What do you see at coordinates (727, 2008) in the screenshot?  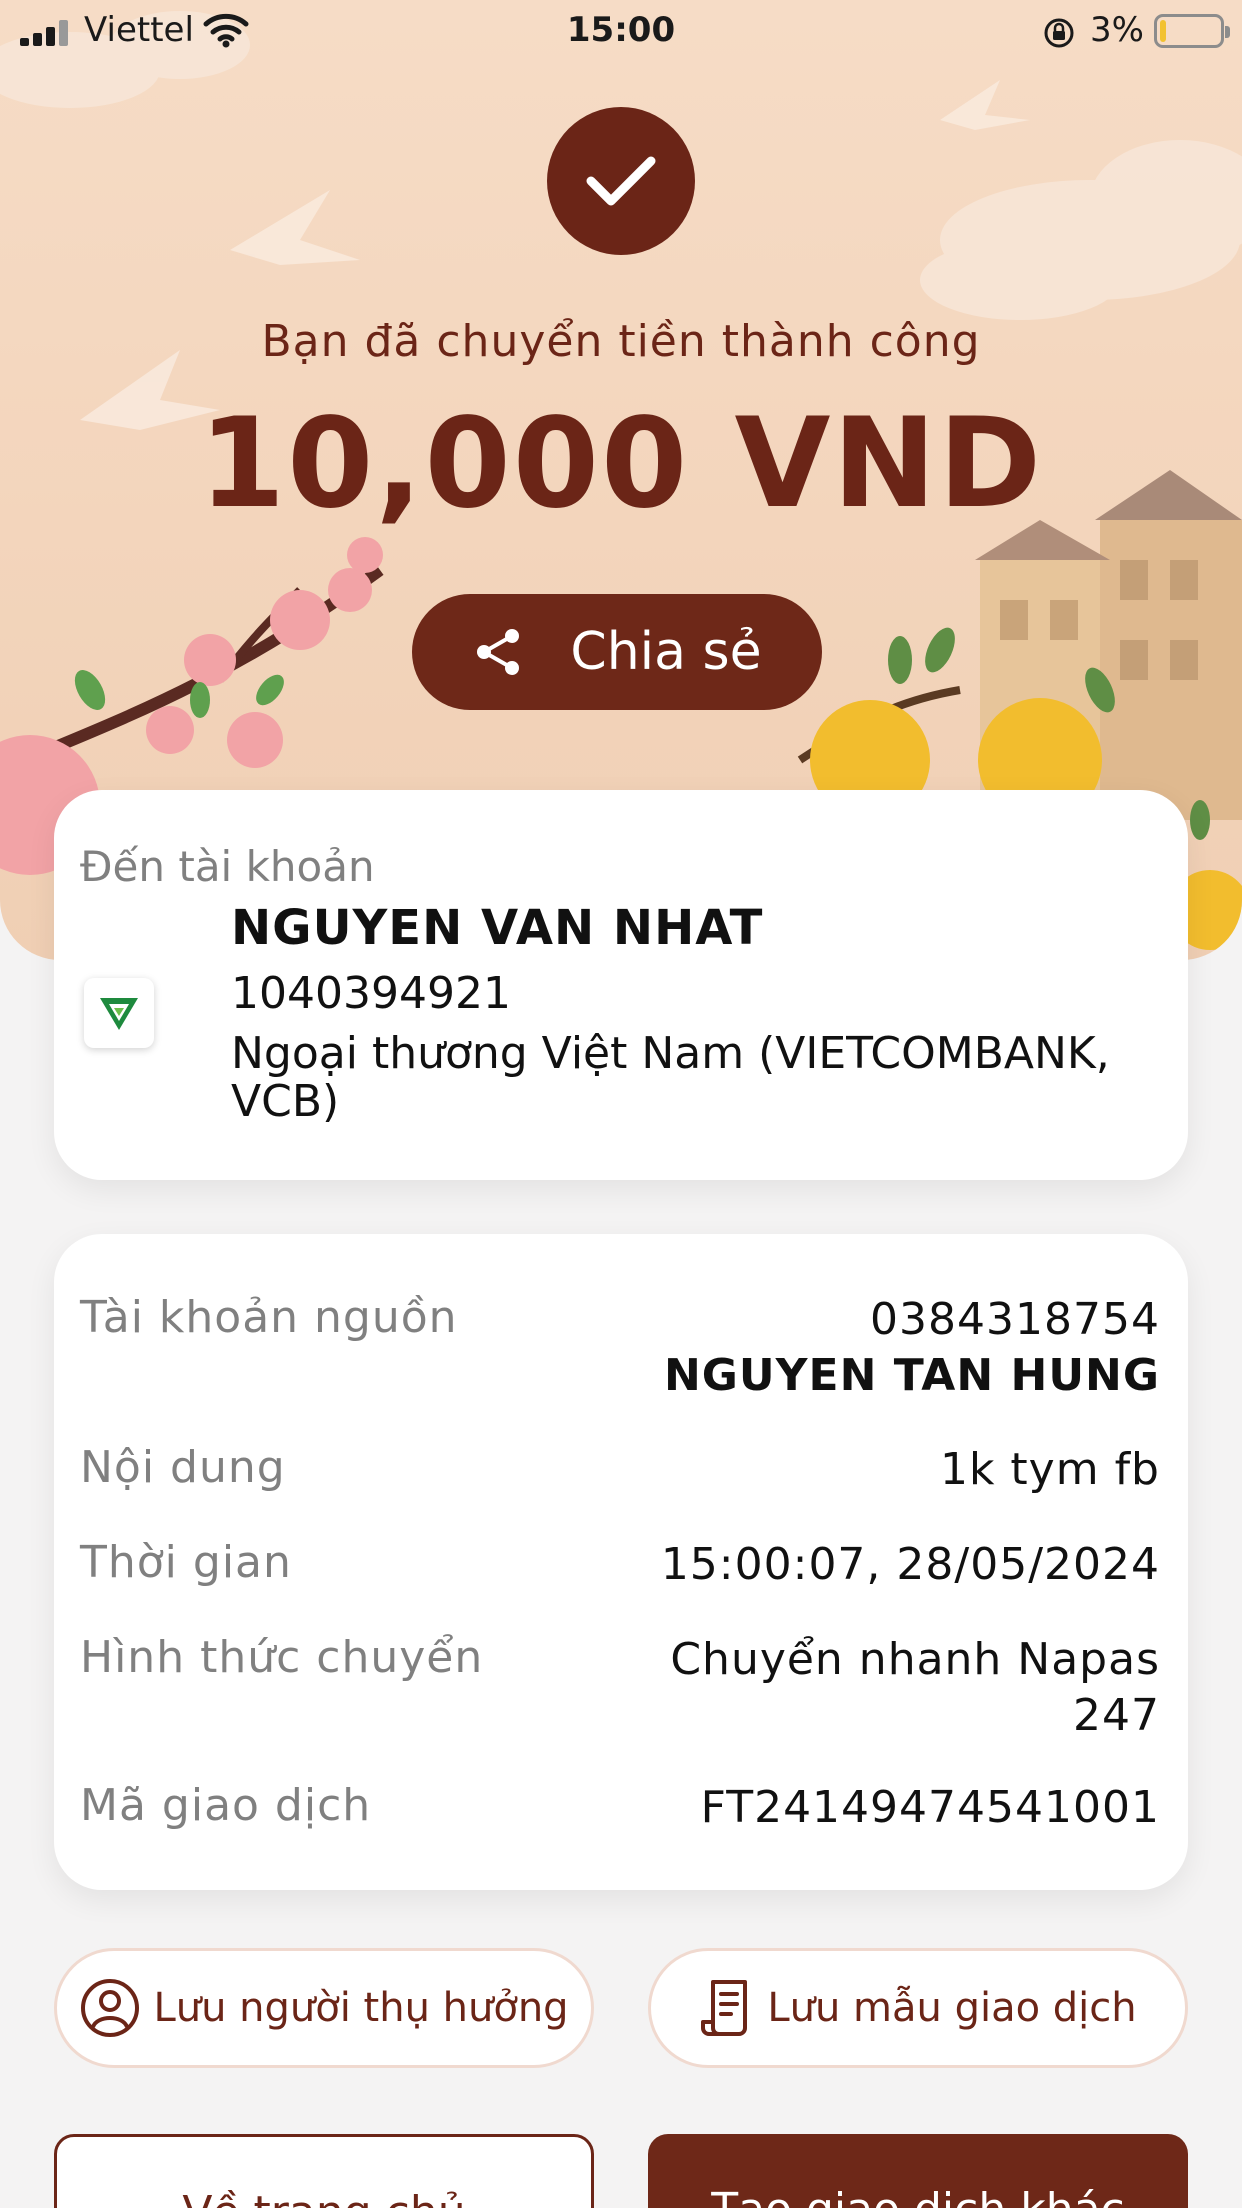 I see `receipt-icon` at bounding box center [727, 2008].